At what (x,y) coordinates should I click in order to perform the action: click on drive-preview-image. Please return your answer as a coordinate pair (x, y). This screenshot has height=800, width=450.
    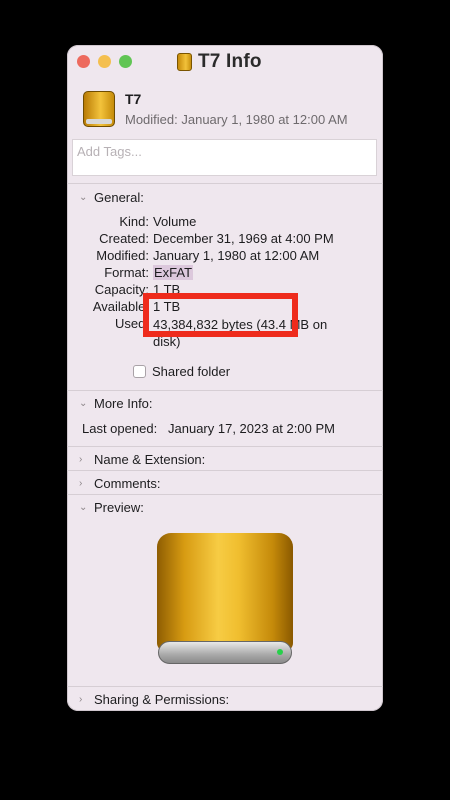
    Looking at the image, I should click on (225, 600).